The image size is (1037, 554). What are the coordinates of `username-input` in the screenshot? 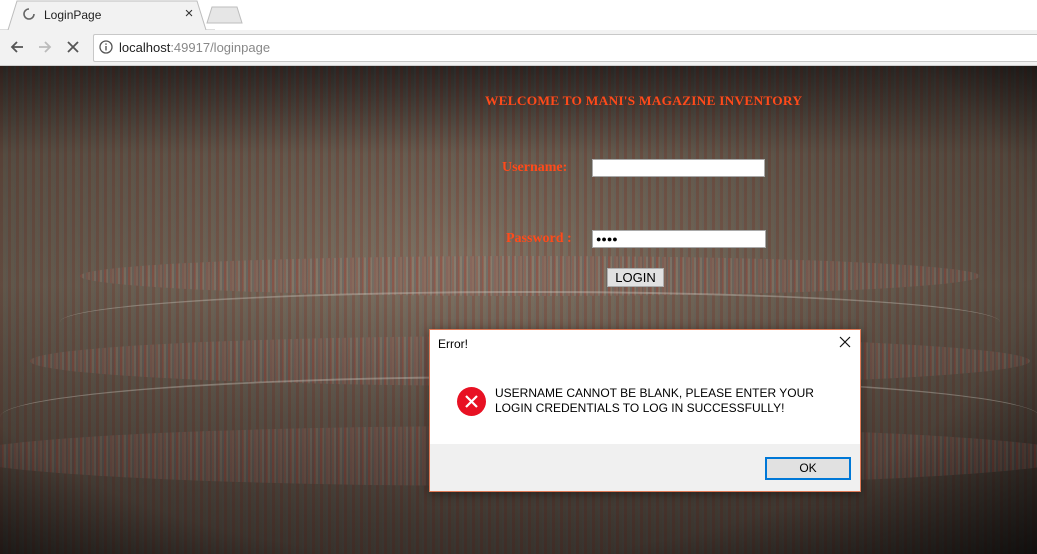 It's located at (678, 168).